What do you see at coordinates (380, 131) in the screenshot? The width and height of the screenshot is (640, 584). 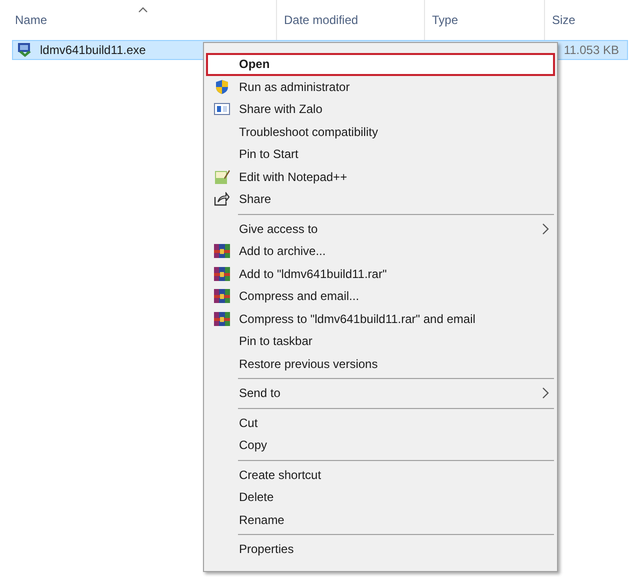 I see `menu-item: Troubleshoot compatibility` at bounding box center [380, 131].